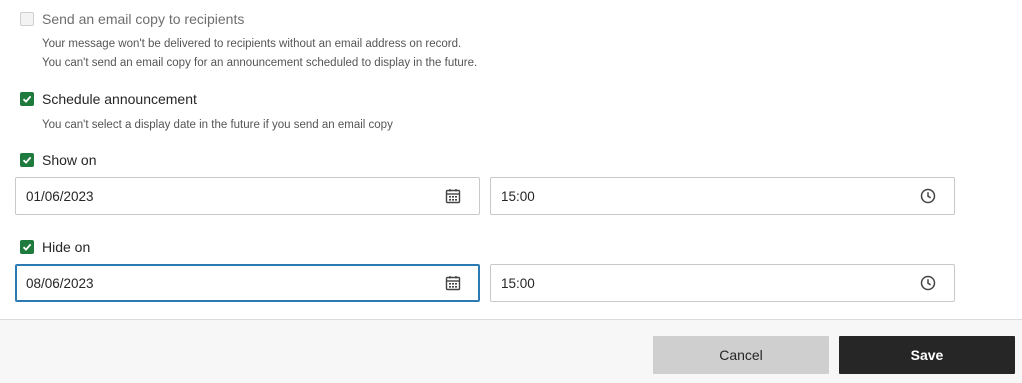  Describe the element at coordinates (143, 19) in the screenshot. I see `email-copy-label: Send an email copy to recipients` at that location.